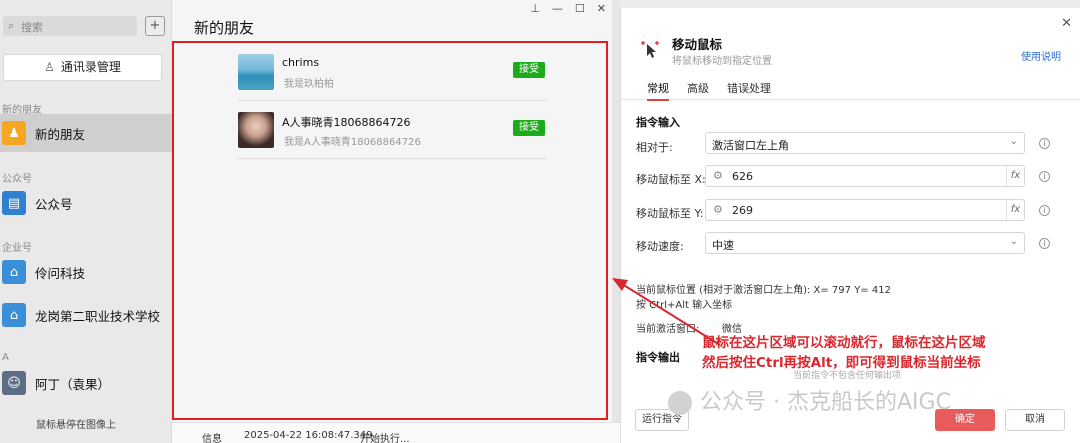  I want to click on contacts-manage-button: ♙ 通讯录管理, so click(82, 67).